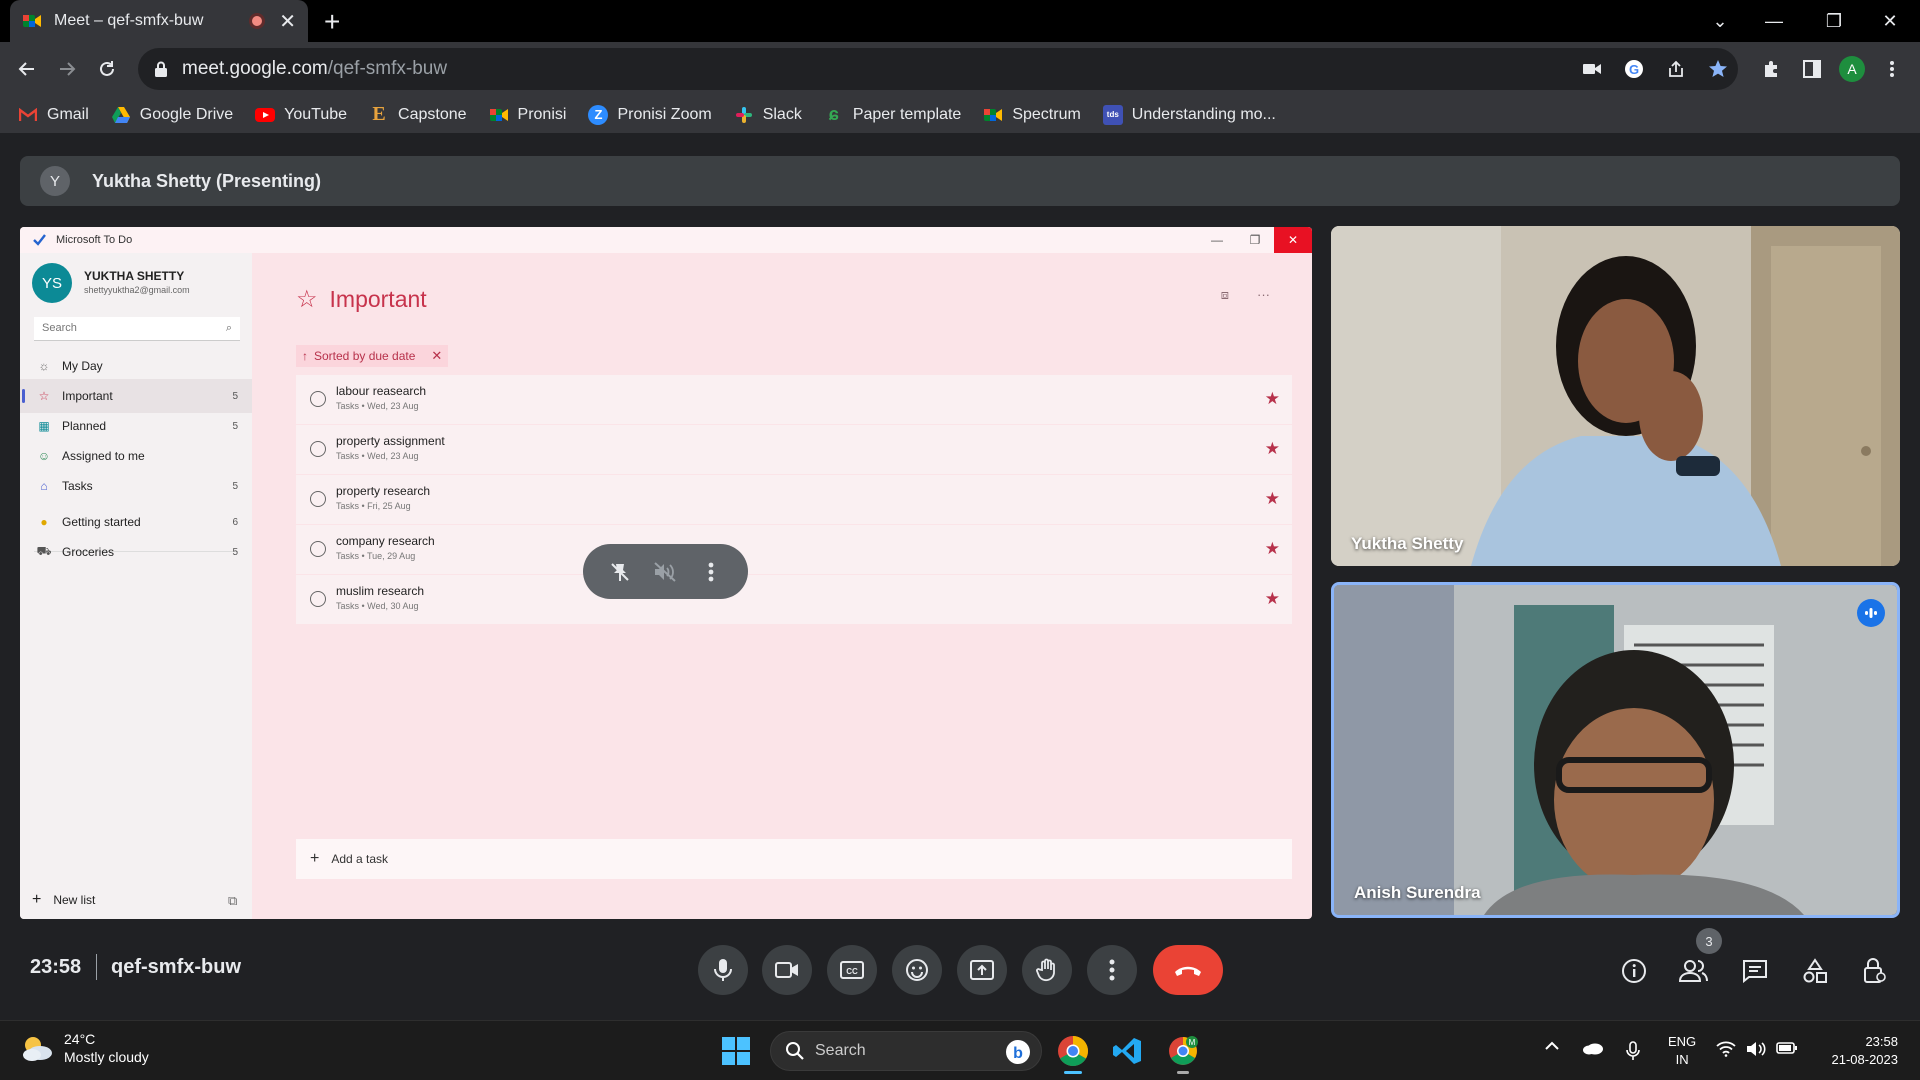 This screenshot has width=1920, height=1080. I want to click on weather-widget: 24°C Mostly cloudy, so click(84, 1048).